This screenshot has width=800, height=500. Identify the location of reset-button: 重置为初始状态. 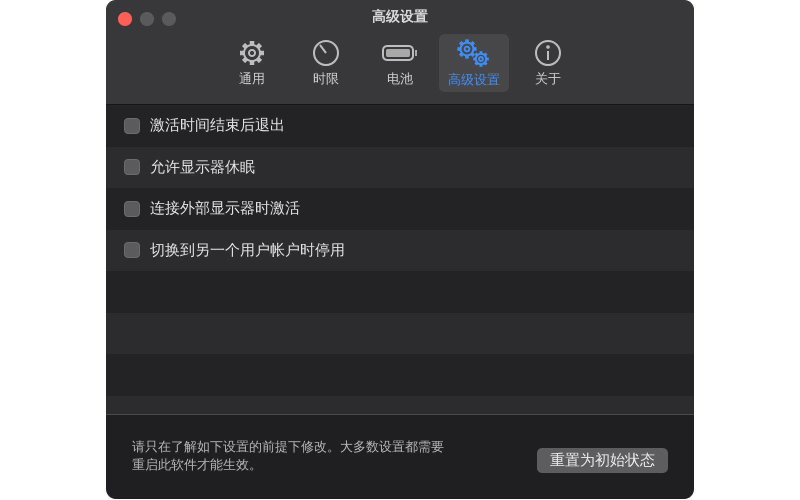
(602, 460).